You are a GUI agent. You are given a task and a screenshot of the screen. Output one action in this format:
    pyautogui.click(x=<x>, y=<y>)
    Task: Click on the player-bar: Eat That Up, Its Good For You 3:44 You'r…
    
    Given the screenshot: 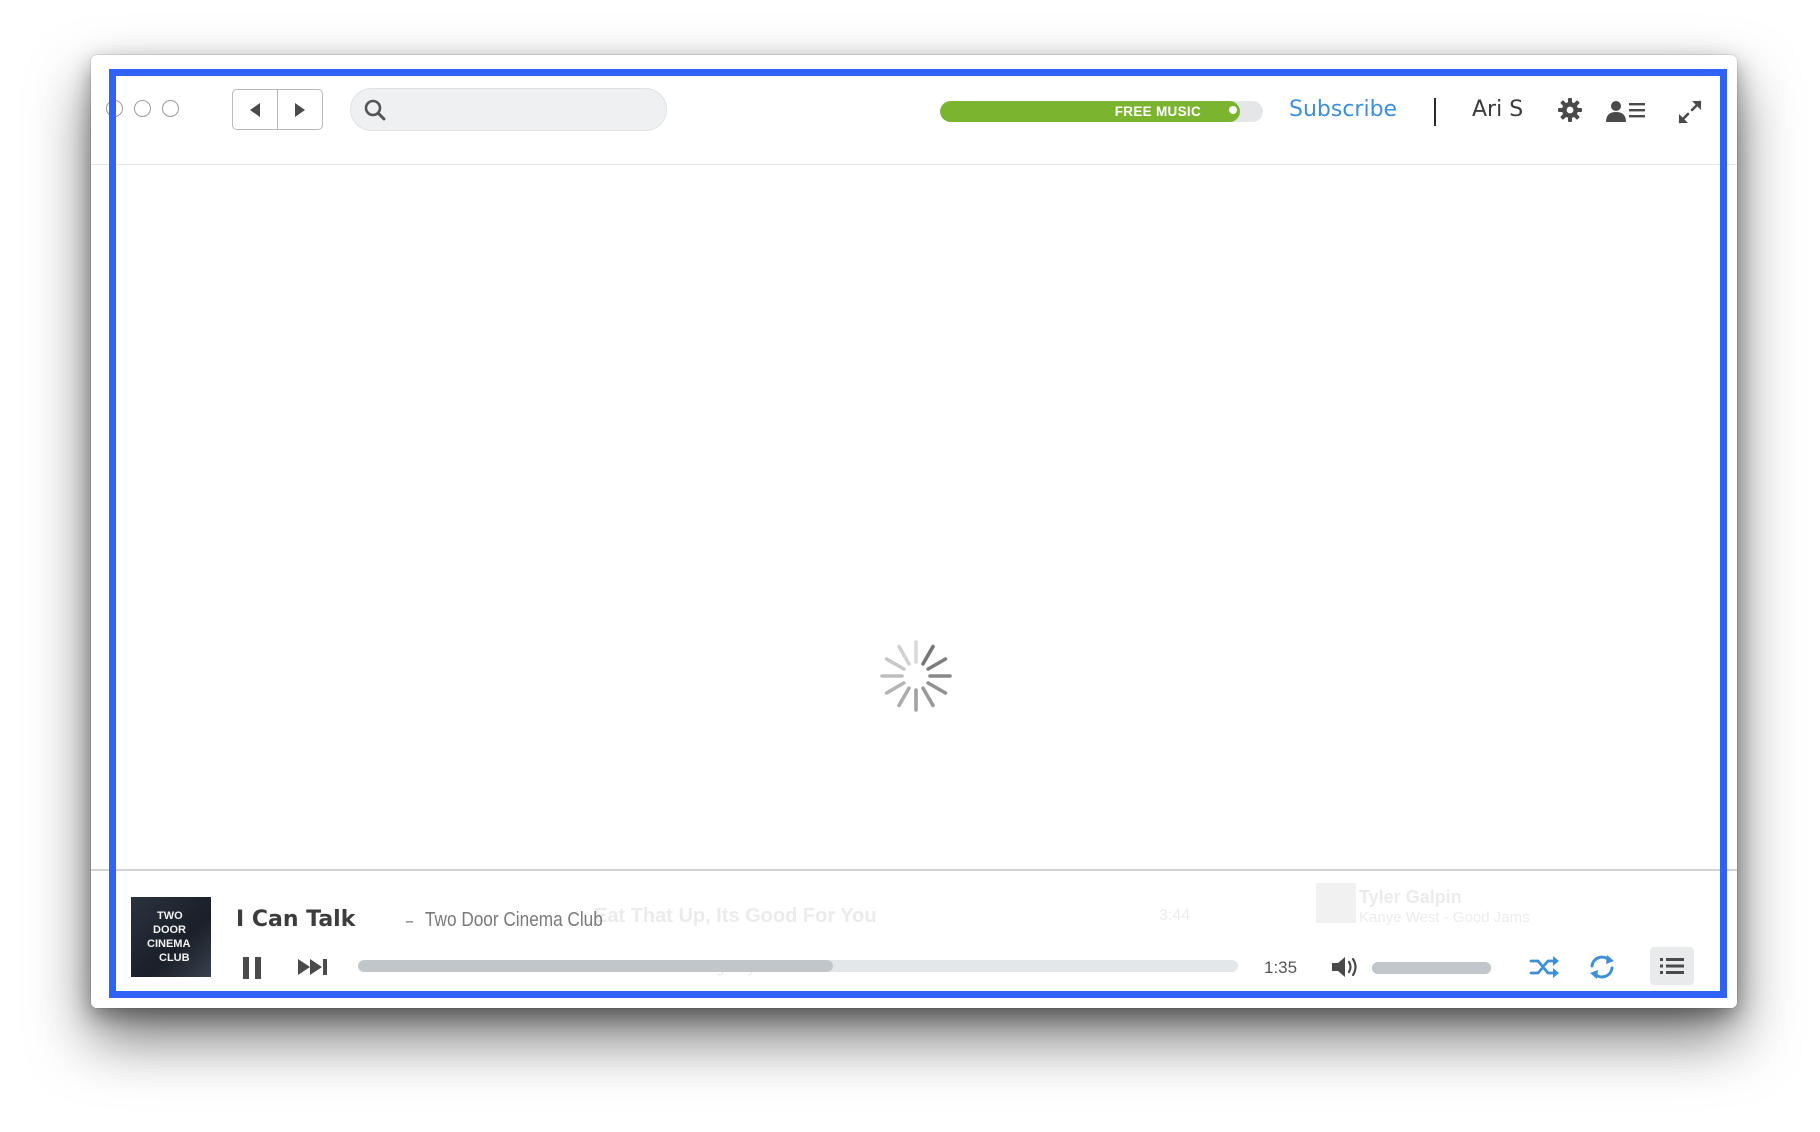 What is the action you would take?
    pyautogui.click(x=914, y=938)
    